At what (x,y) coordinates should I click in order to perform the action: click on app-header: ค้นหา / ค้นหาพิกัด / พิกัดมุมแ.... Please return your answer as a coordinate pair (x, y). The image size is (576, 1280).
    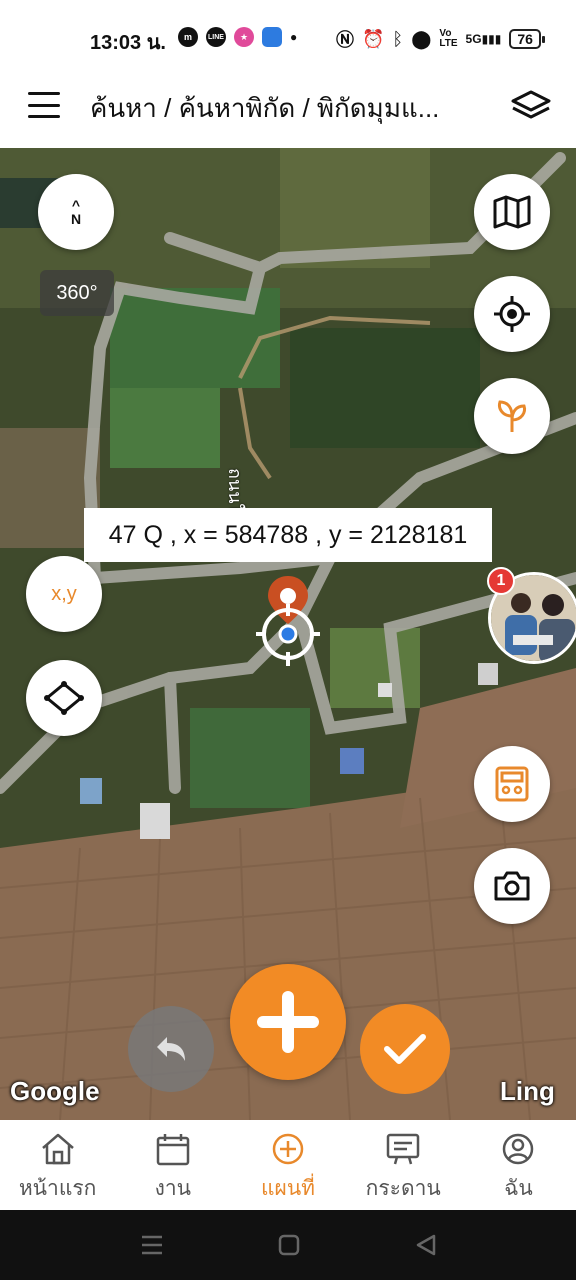
    Looking at the image, I should click on (288, 108).